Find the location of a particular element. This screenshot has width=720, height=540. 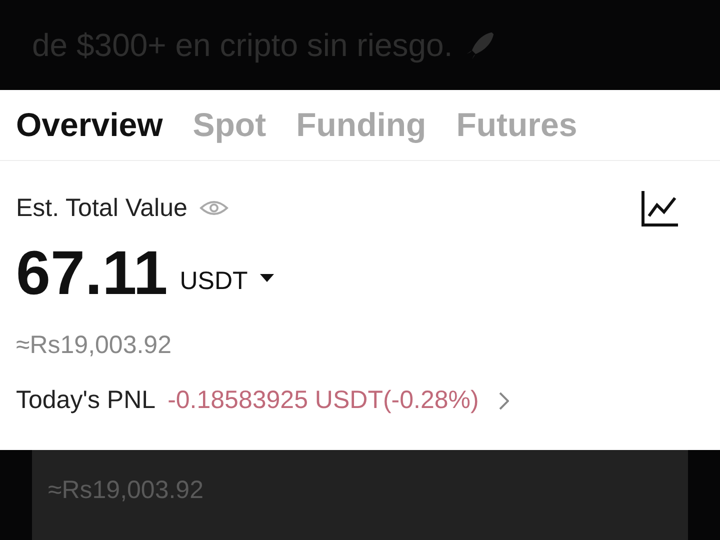

total-value-label: Est. Total Value is located at coordinates (102, 208).